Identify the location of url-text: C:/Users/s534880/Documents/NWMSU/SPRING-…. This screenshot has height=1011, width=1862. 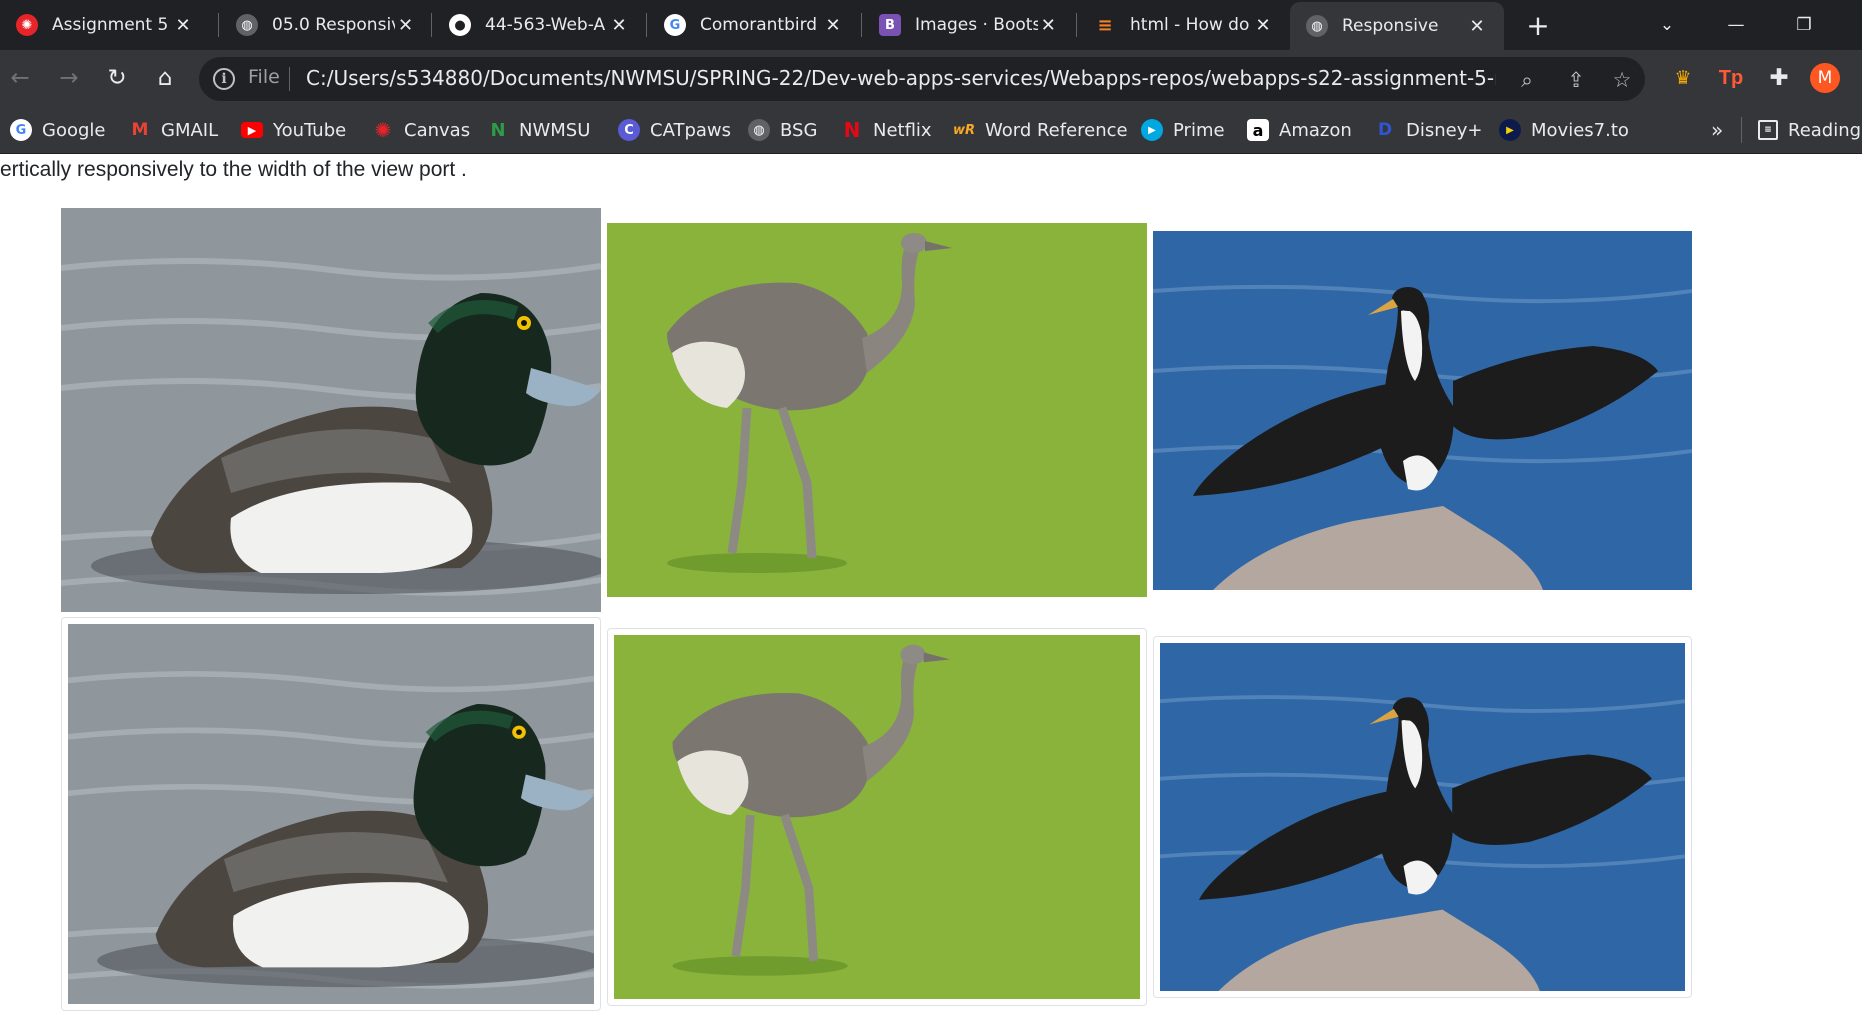
(901, 78).